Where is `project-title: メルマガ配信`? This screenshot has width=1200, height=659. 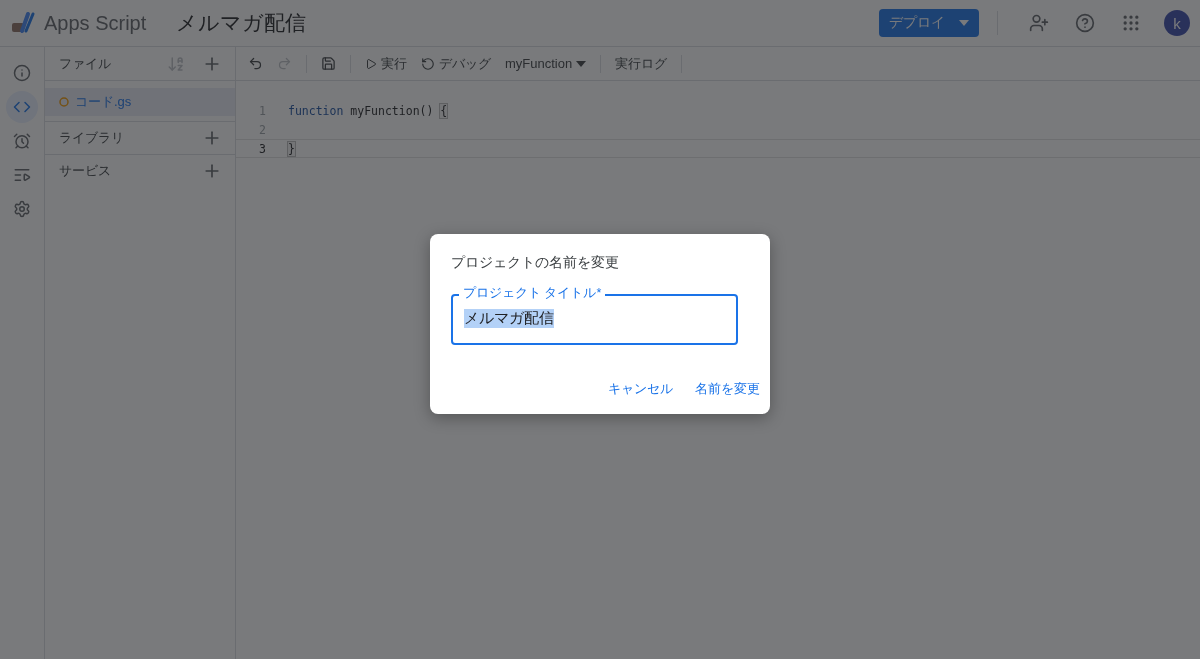 project-title: メルマガ配信 is located at coordinates (241, 23).